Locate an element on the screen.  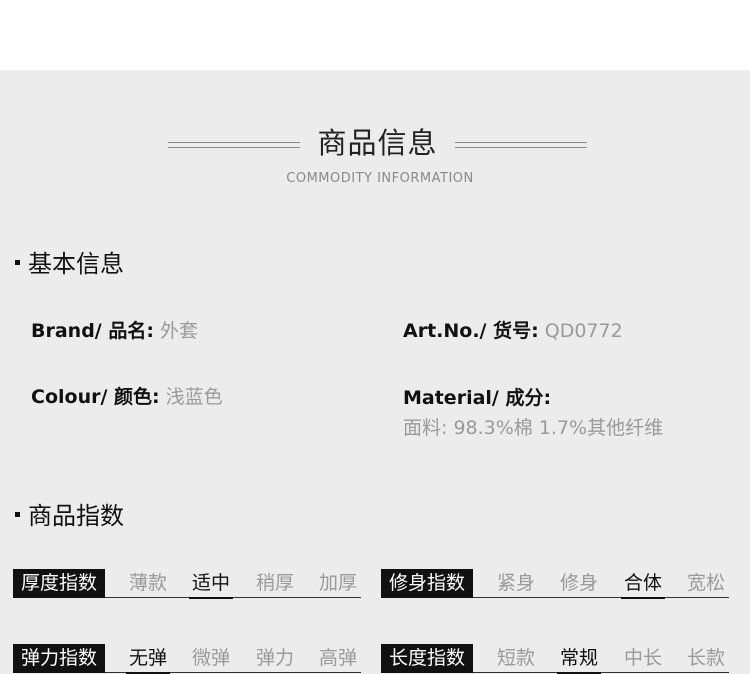
basic-info-heading: 基本信息 is located at coordinates (69, 261).